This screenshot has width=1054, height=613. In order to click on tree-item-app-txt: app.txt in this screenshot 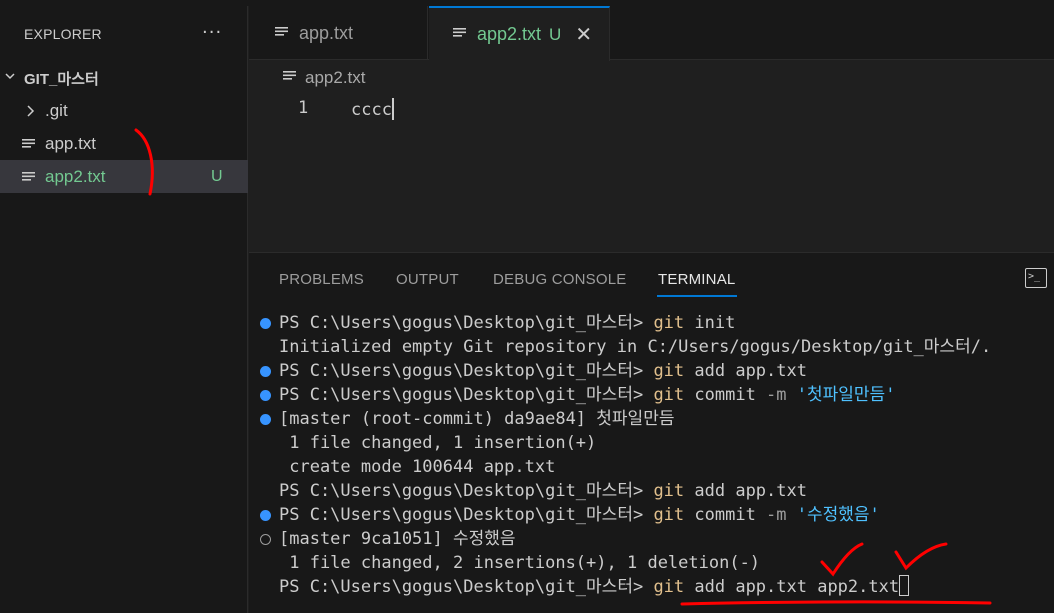, I will do `click(124, 143)`.